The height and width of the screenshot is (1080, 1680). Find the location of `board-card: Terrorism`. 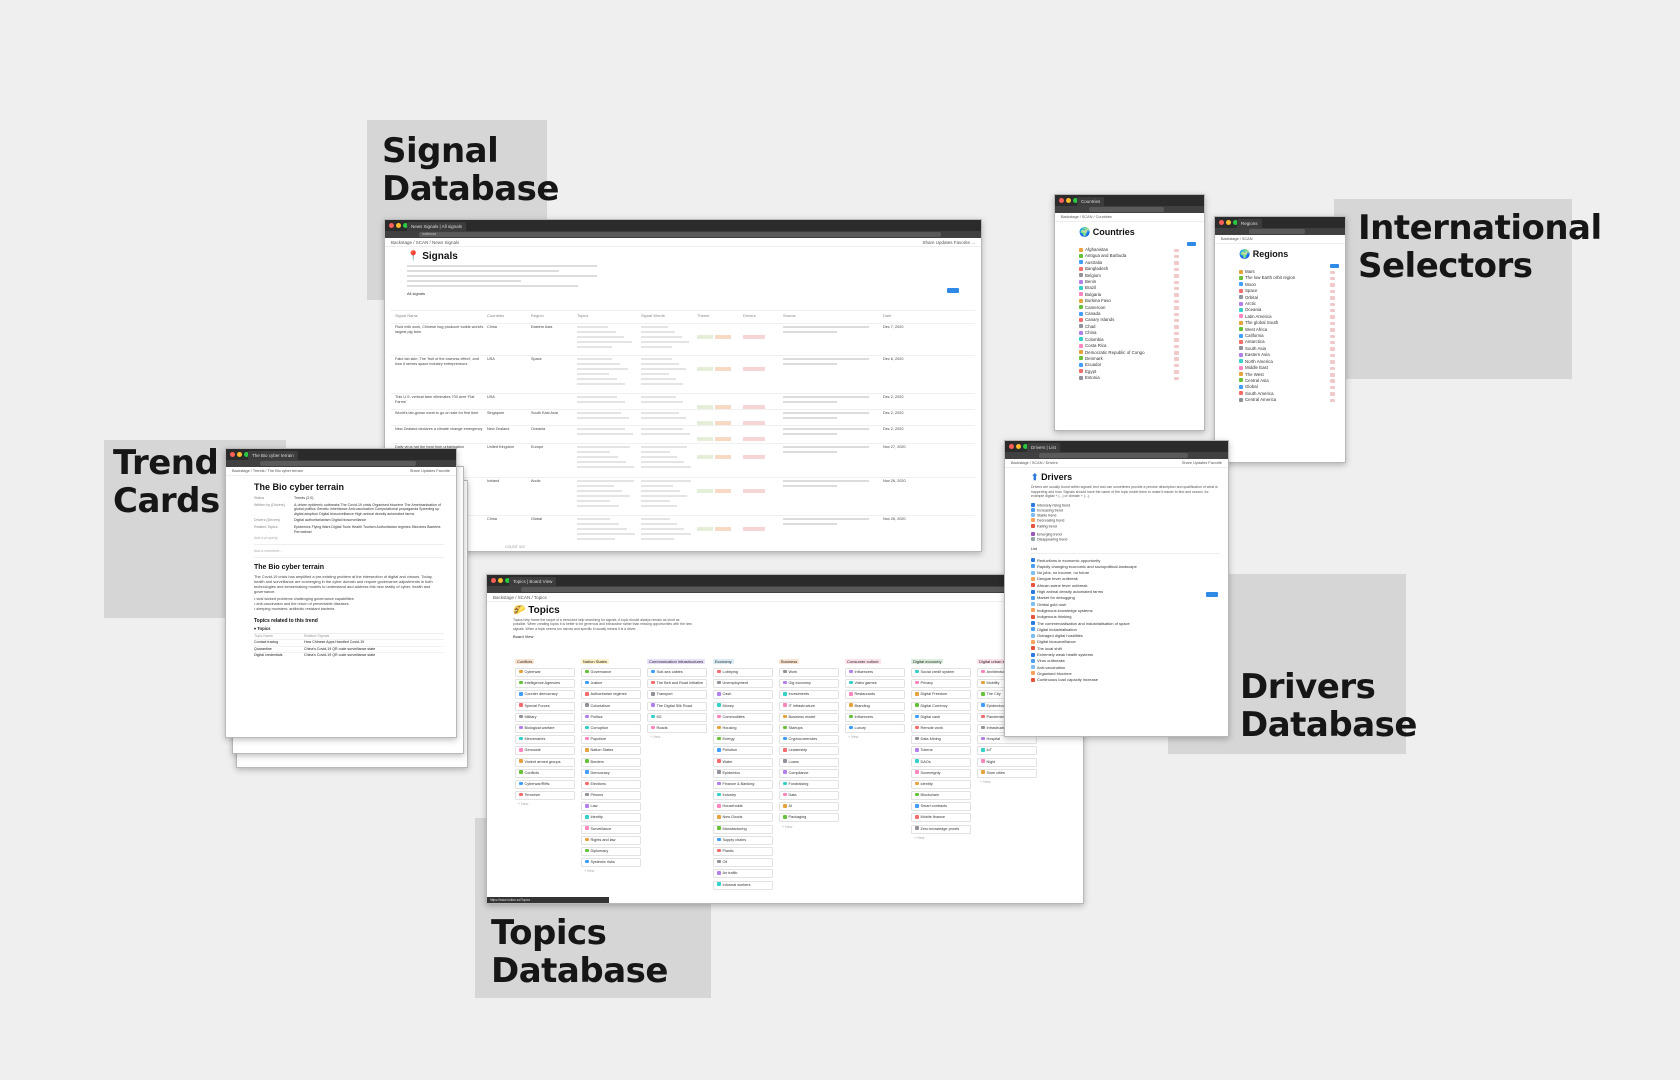

board-card: Terrorism is located at coordinates (545, 796).